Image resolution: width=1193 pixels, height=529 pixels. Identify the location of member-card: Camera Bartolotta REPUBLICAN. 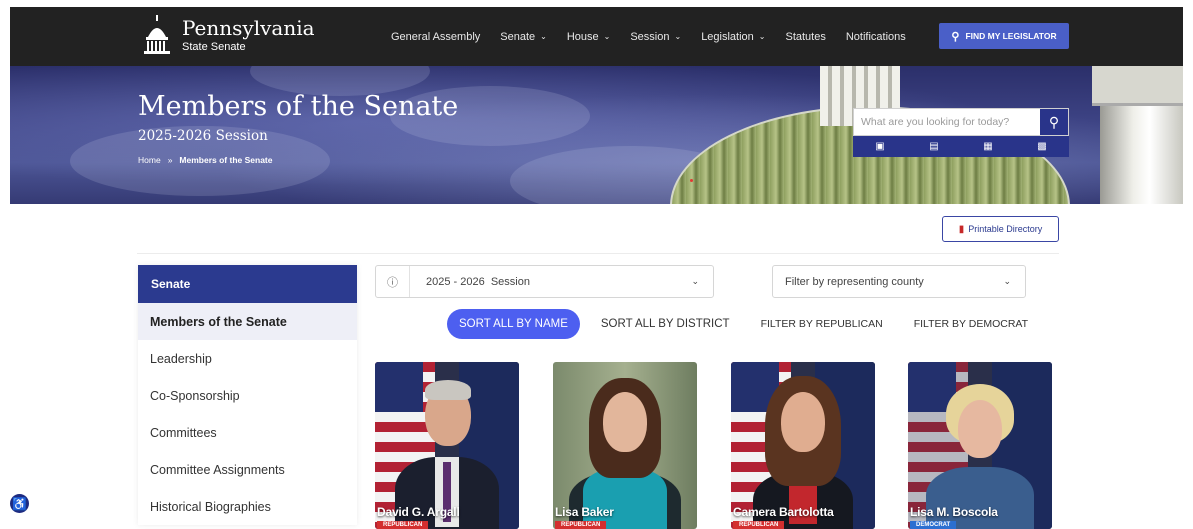
(803, 445).